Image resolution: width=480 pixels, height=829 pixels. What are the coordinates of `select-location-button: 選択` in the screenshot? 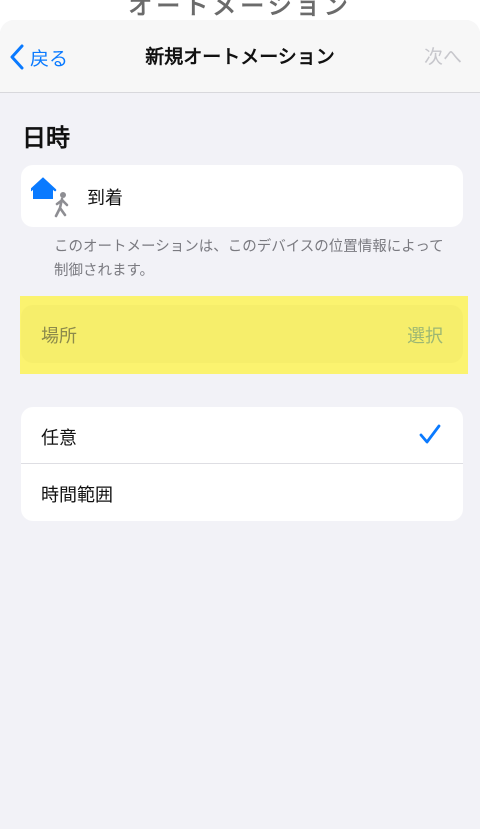 It's located at (425, 335).